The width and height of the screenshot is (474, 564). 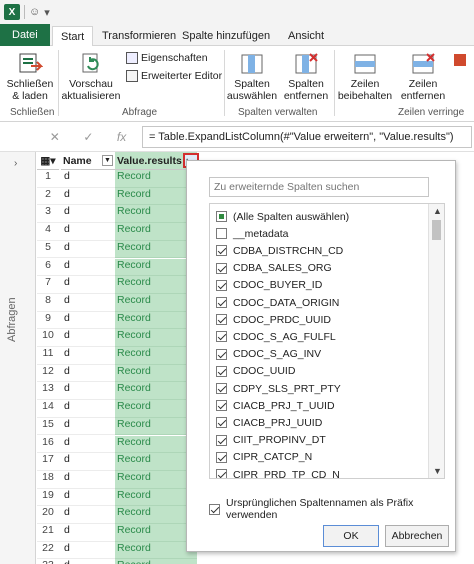 I want to click on keep-rows-button: Zeilen beibehalten, so click(x=365, y=77).